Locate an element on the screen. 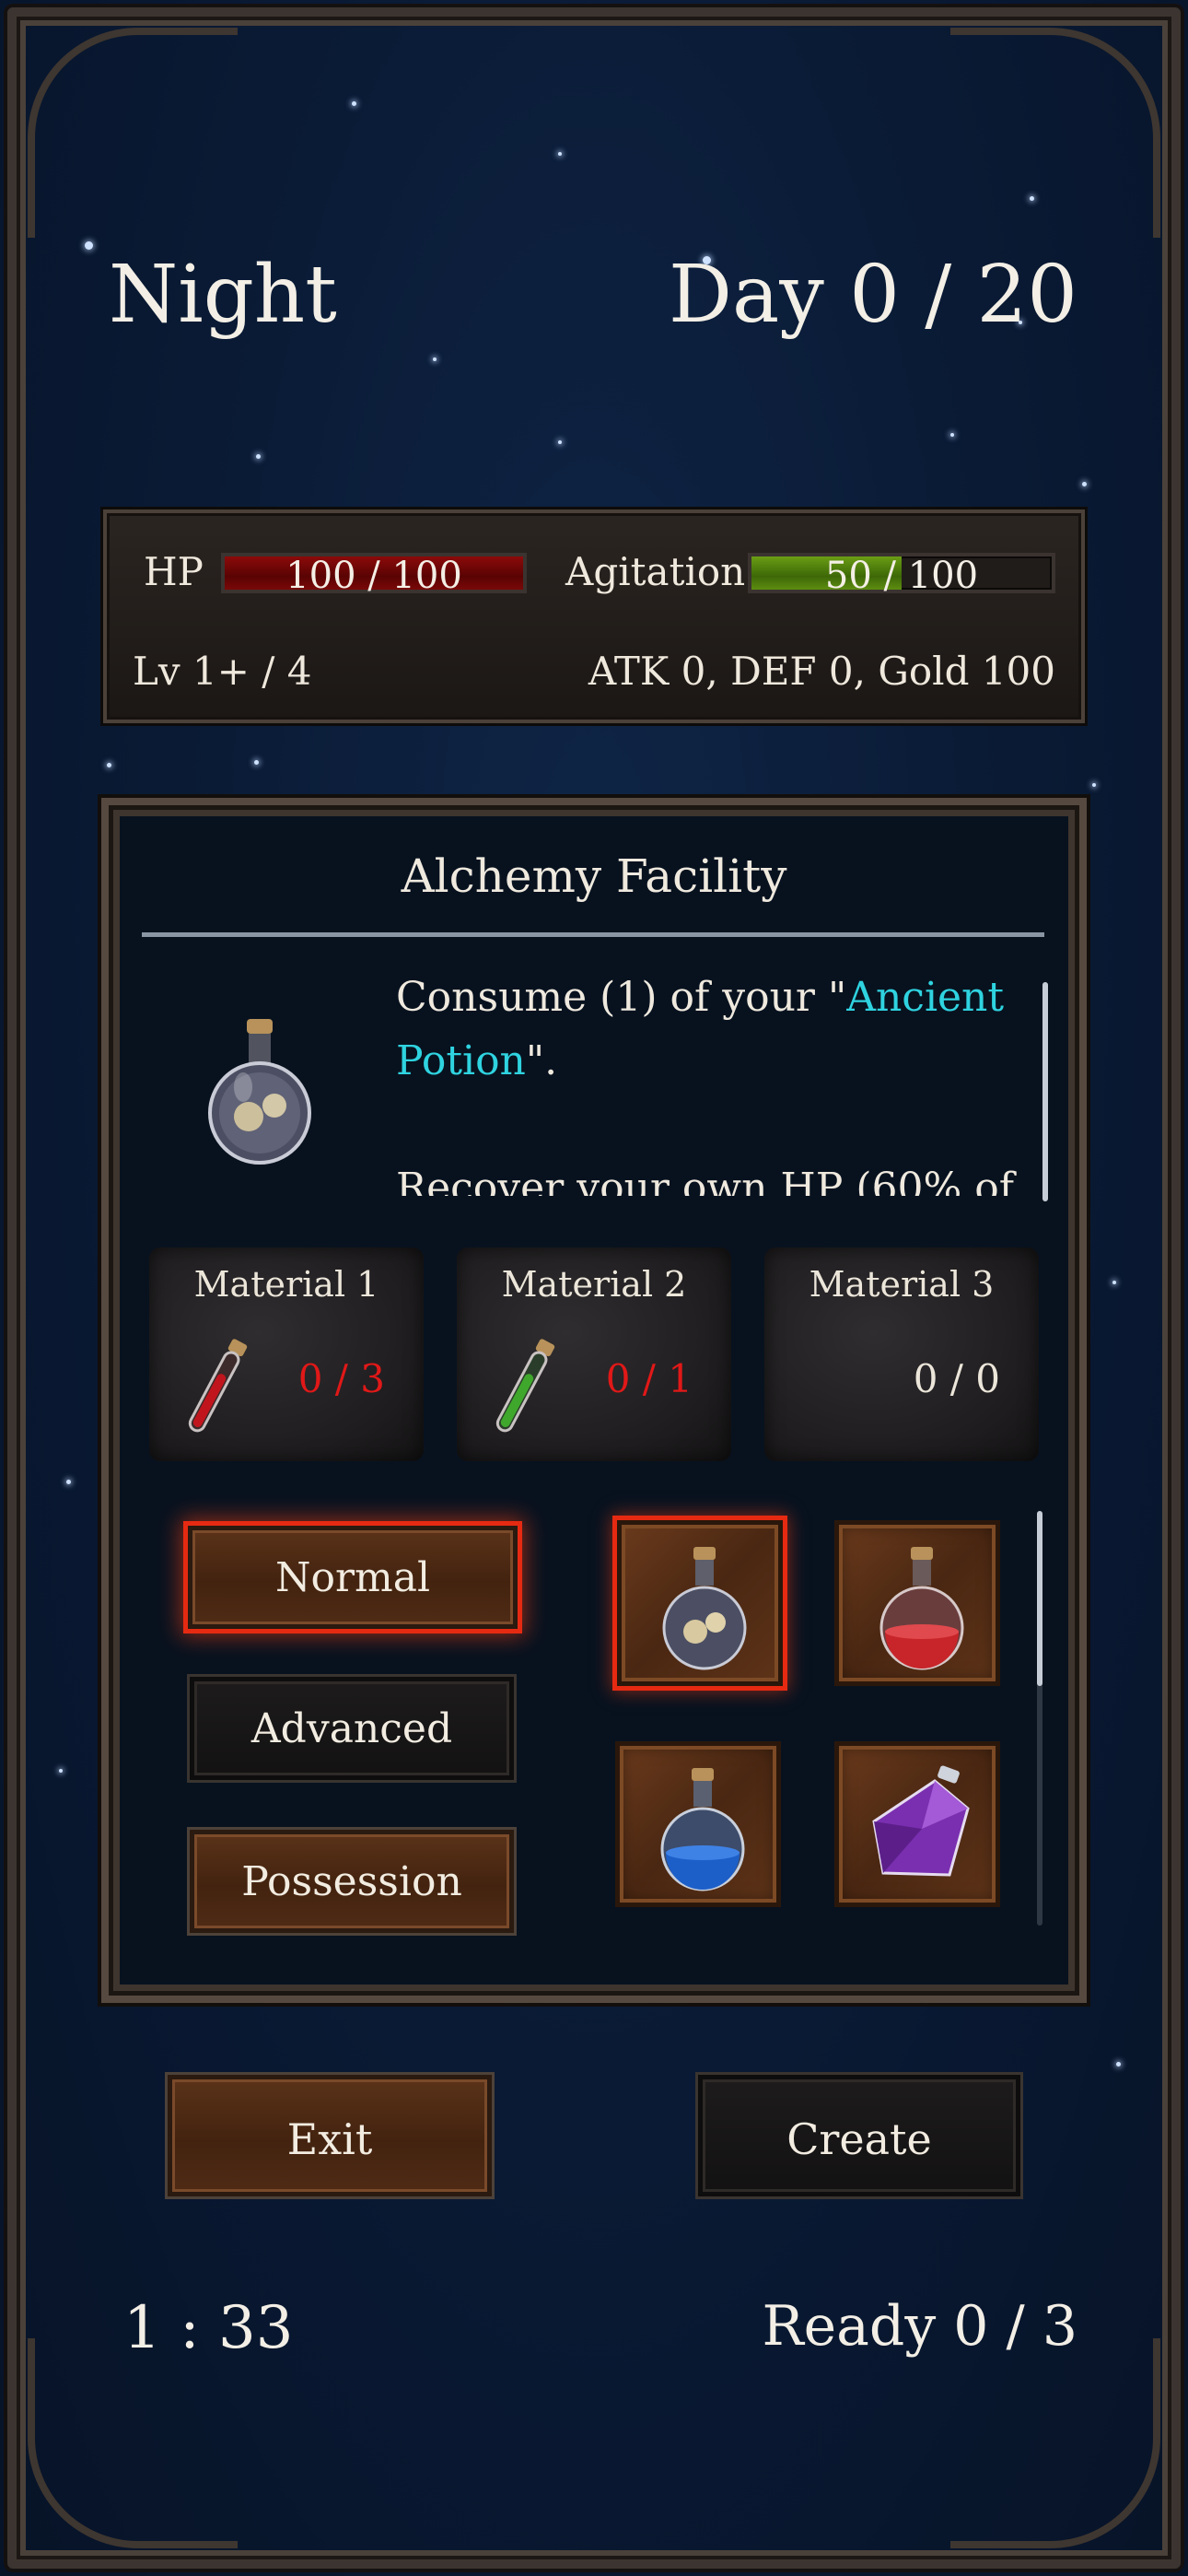  day-counter: Day 0 / 20 is located at coordinates (873, 295).